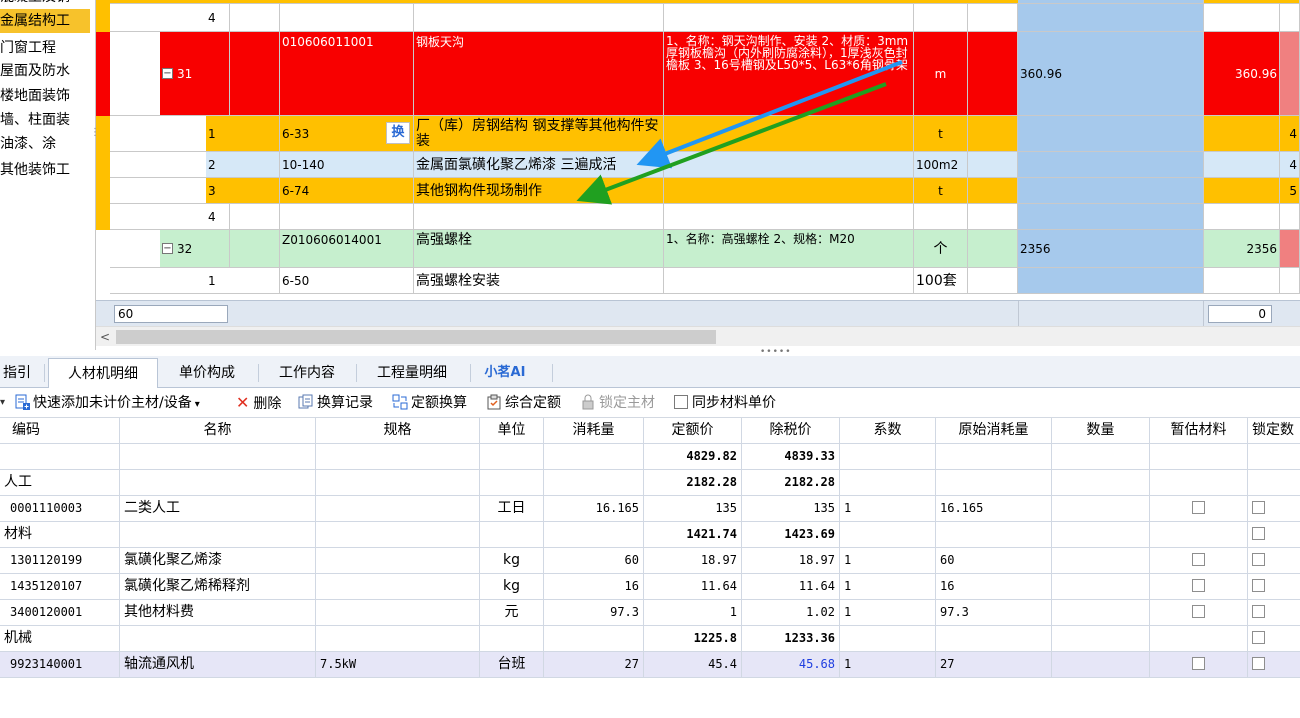 The image size is (1300, 718). Describe the element at coordinates (45, 21) in the screenshot. I see `tree-item-metal-structure: 金属结构工` at that location.